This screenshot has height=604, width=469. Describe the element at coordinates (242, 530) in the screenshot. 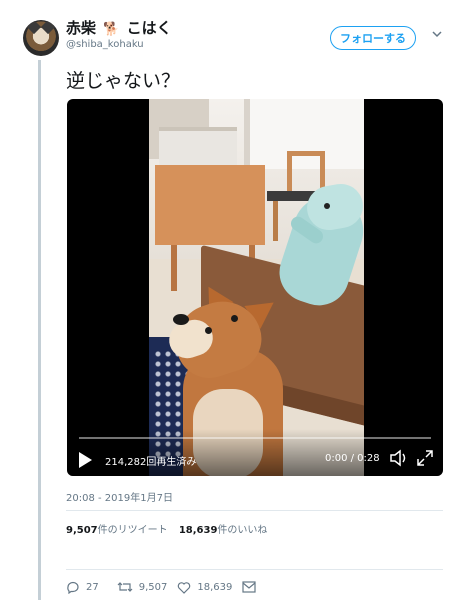

I see `likes-label: 件のいいね` at that location.